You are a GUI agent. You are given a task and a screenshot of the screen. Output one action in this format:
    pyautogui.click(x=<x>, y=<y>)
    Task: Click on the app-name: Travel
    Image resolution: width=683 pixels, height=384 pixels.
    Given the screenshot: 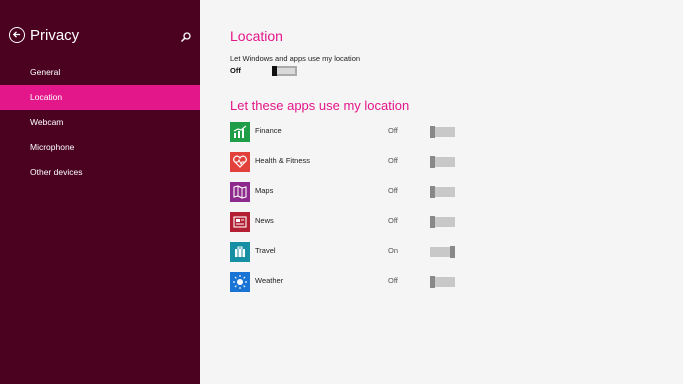 What is the action you would take?
    pyautogui.click(x=265, y=250)
    